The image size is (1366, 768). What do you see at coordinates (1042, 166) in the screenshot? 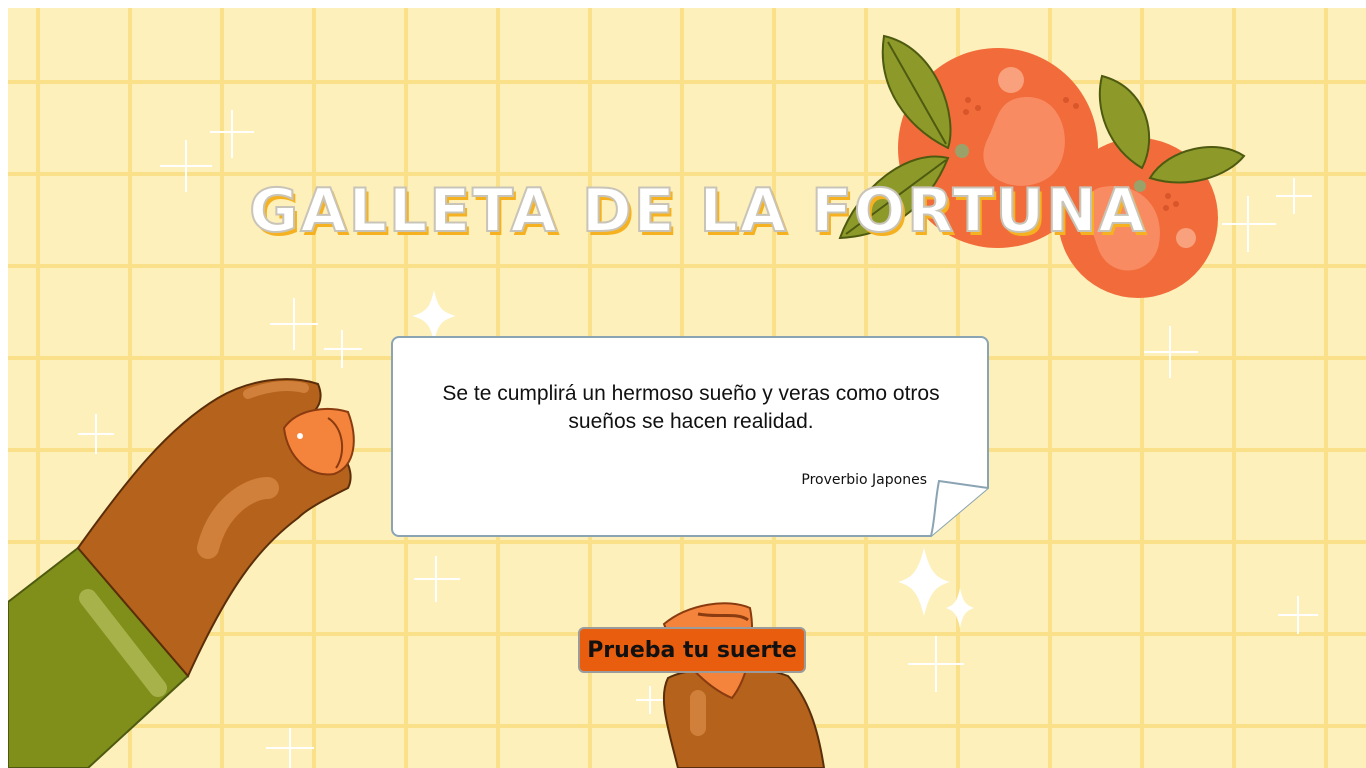
I see `orange-fruit-icon` at bounding box center [1042, 166].